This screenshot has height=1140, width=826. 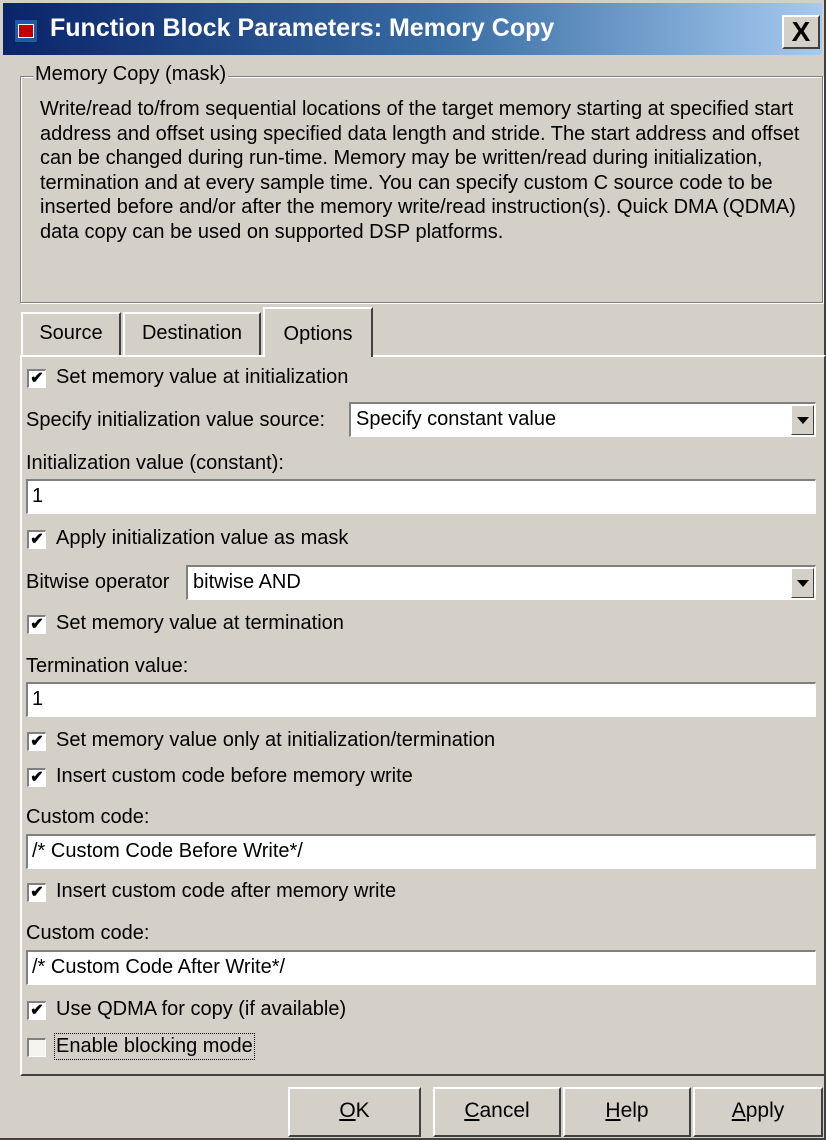 What do you see at coordinates (192, 334) in the screenshot?
I see `tab-destination: Destination` at bounding box center [192, 334].